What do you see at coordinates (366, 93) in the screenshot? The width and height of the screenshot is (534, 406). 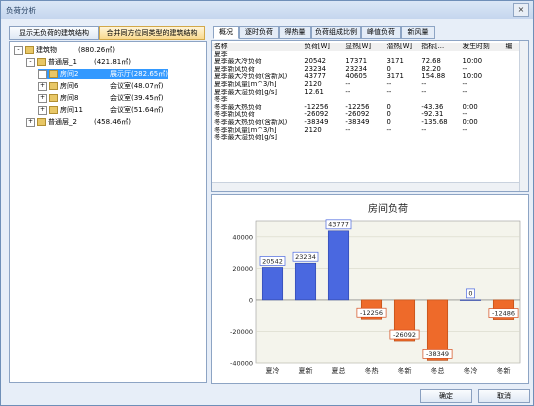 I see `table-row: 夏季最大湿负荷[g/s] 12.61 -- -- -- --` at bounding box center [366, 93].